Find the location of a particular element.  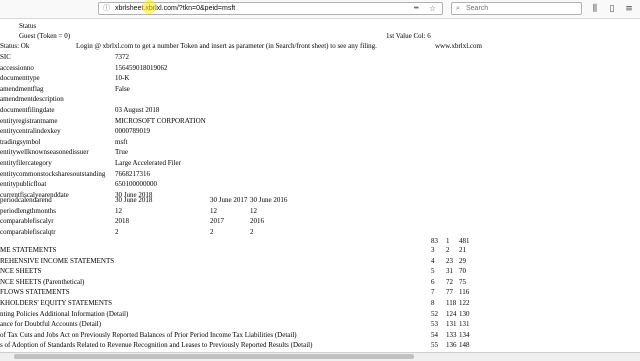

statement-col-b: 77 is located at coordinates (449, 292).